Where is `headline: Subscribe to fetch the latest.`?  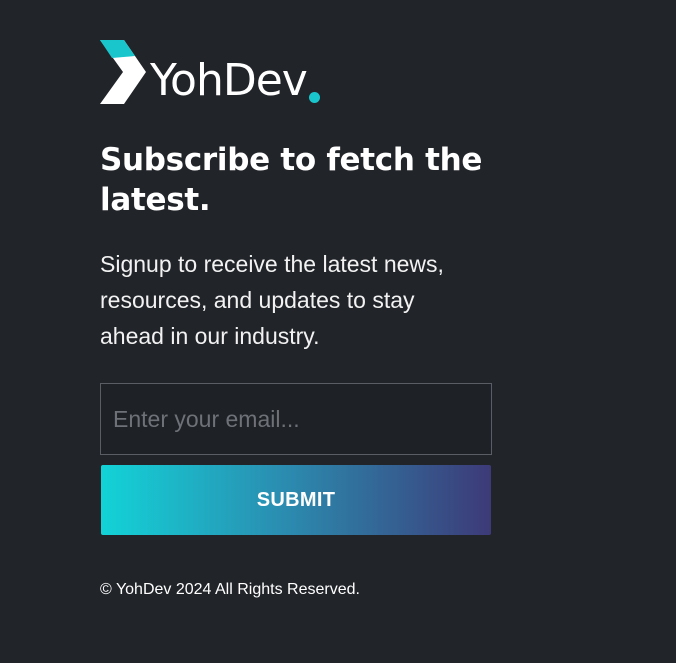
headline: Subscribe to fetch the latest. is located at coordinates (291, 180).